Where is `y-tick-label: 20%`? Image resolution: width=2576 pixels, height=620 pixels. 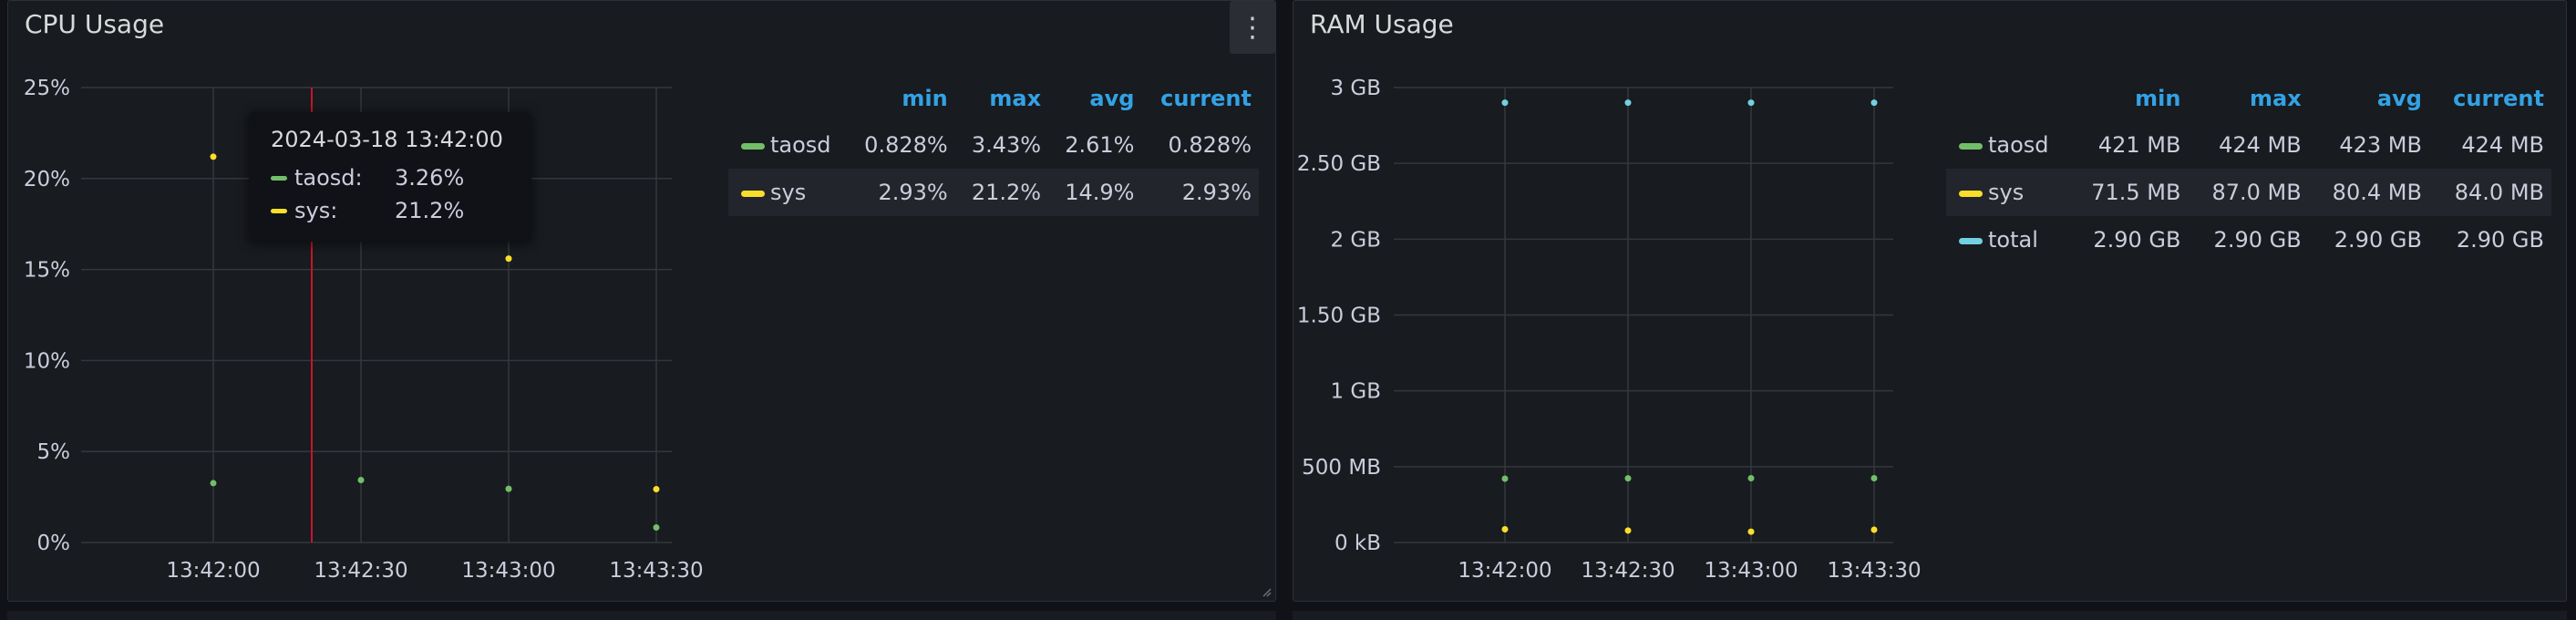
y-tick-label: 20% is located at coordinates (47, 179).